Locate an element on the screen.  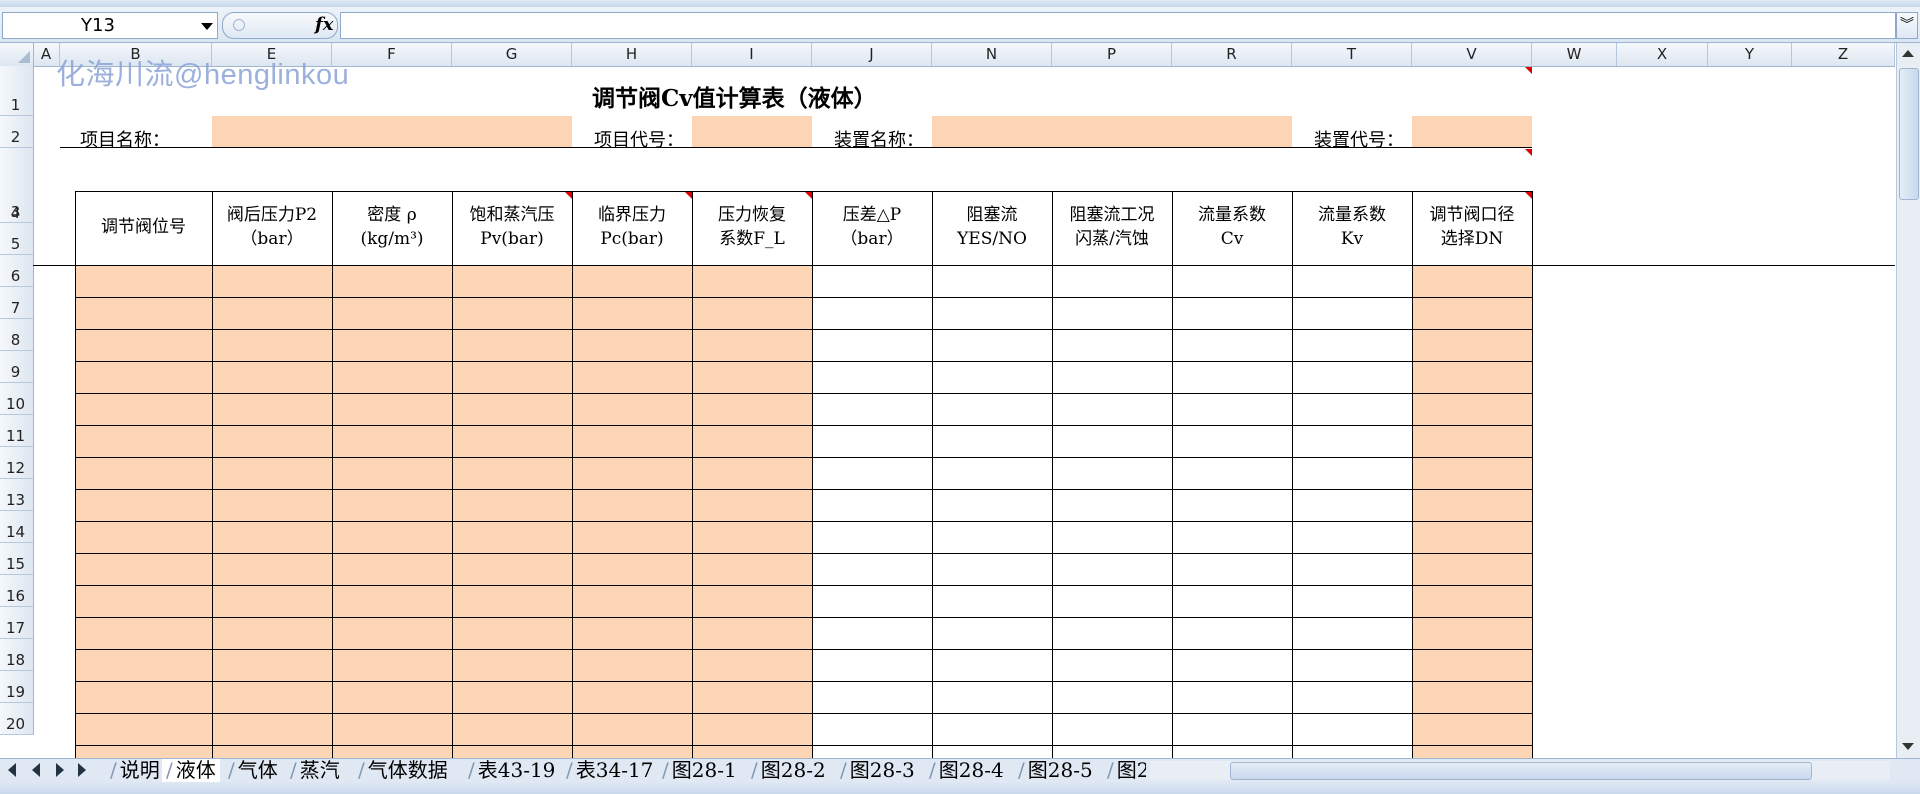
next-sheet-icon is located at coordinates (60, 770).